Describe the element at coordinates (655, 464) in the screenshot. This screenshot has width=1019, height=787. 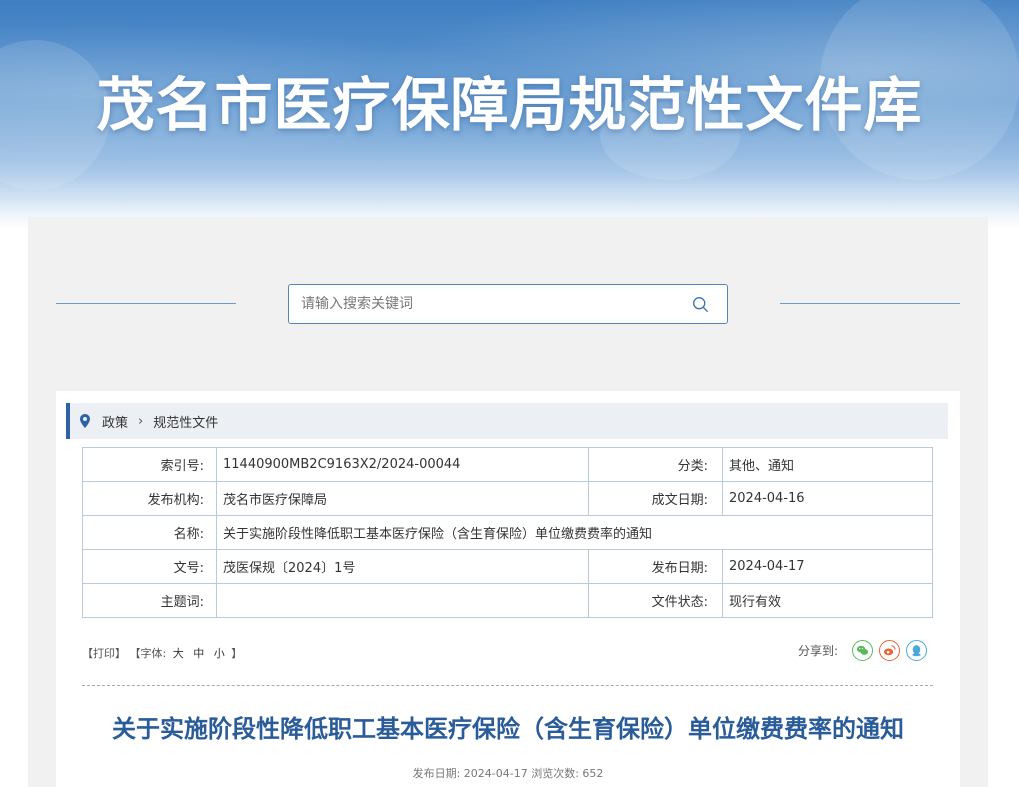
I see `category-label: 分类:` at that location.